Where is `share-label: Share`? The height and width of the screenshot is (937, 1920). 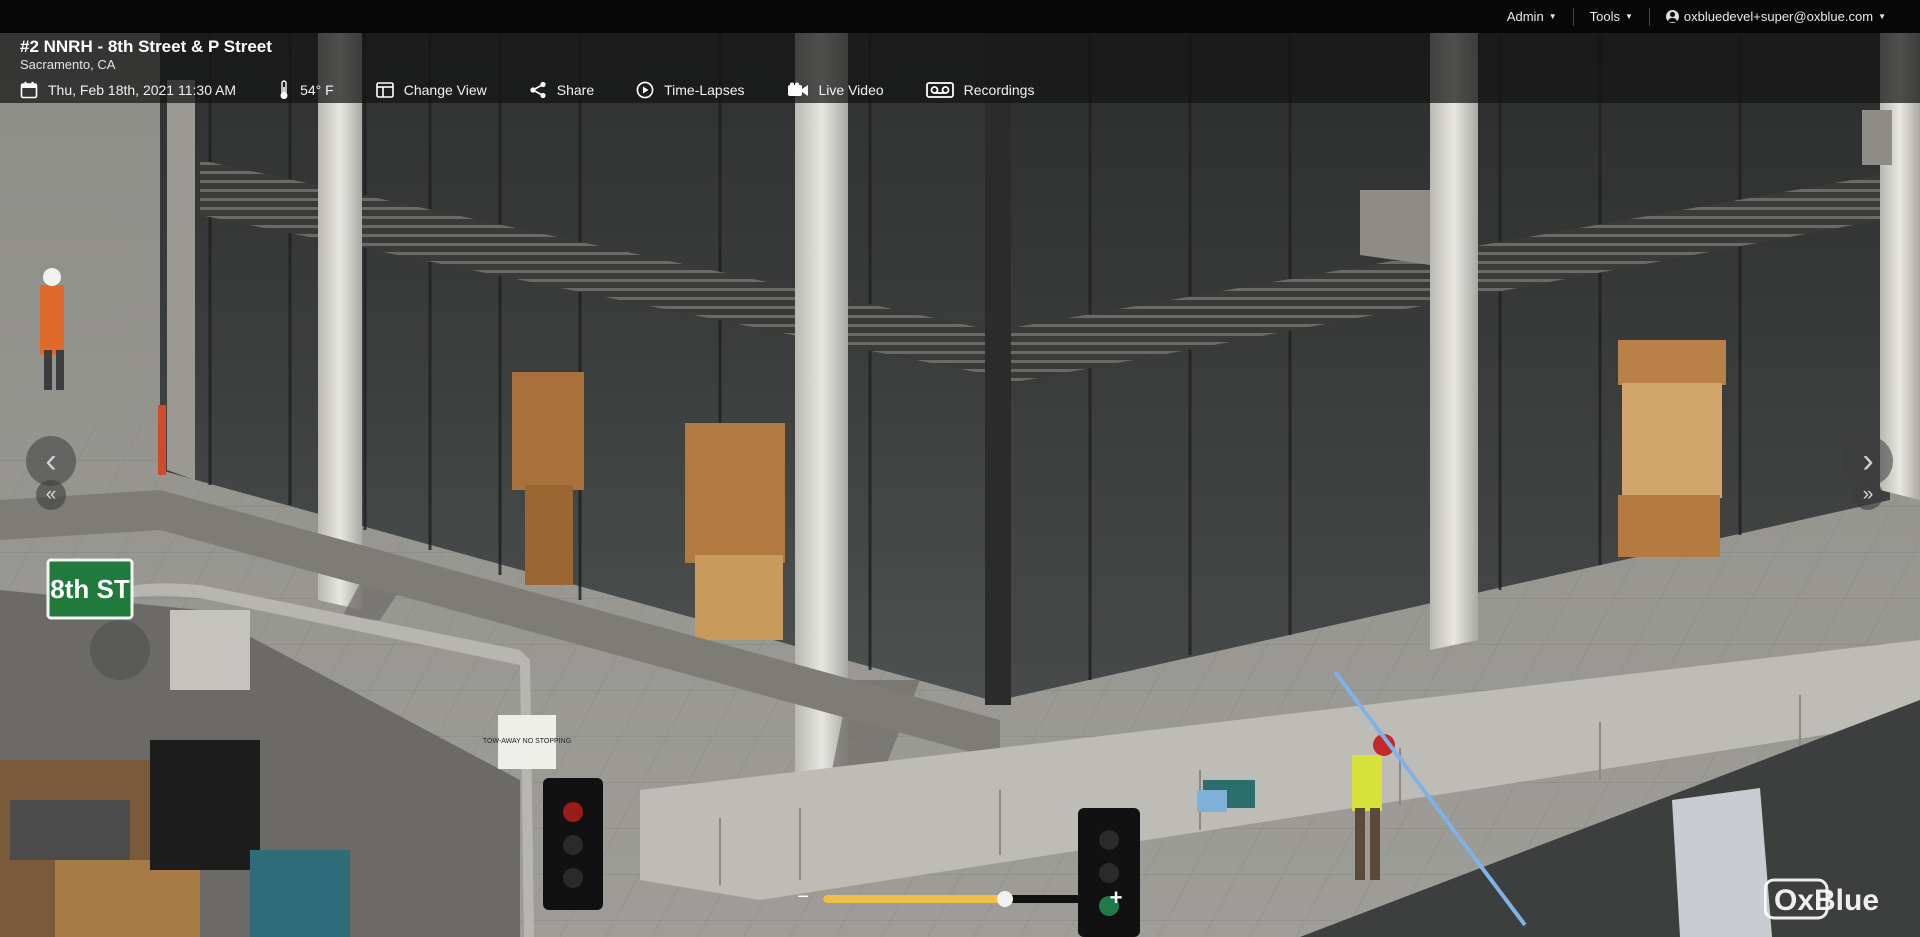 share-label: Share is located at coordinates (575, 90).